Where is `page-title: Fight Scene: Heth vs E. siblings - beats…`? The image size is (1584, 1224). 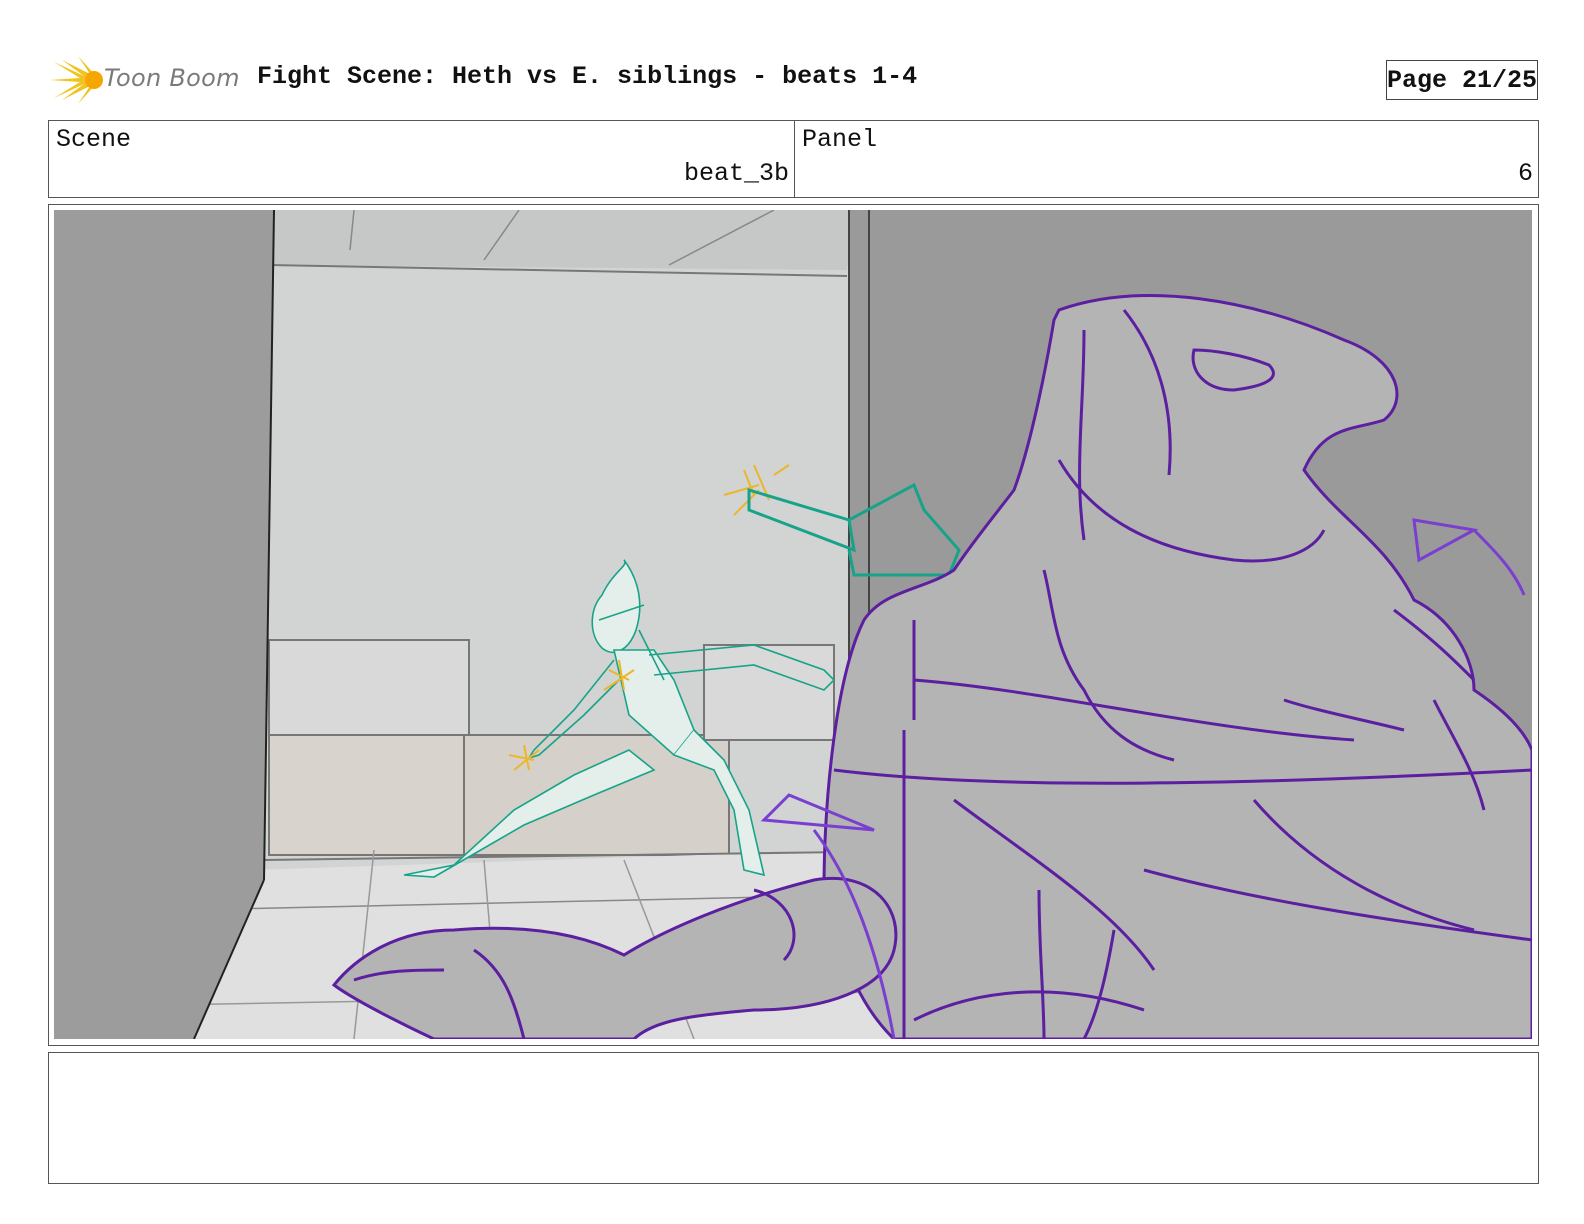
page-title: Fight Scene: Heth vs E. siblings - beats… is located at coordinates (587, 76).